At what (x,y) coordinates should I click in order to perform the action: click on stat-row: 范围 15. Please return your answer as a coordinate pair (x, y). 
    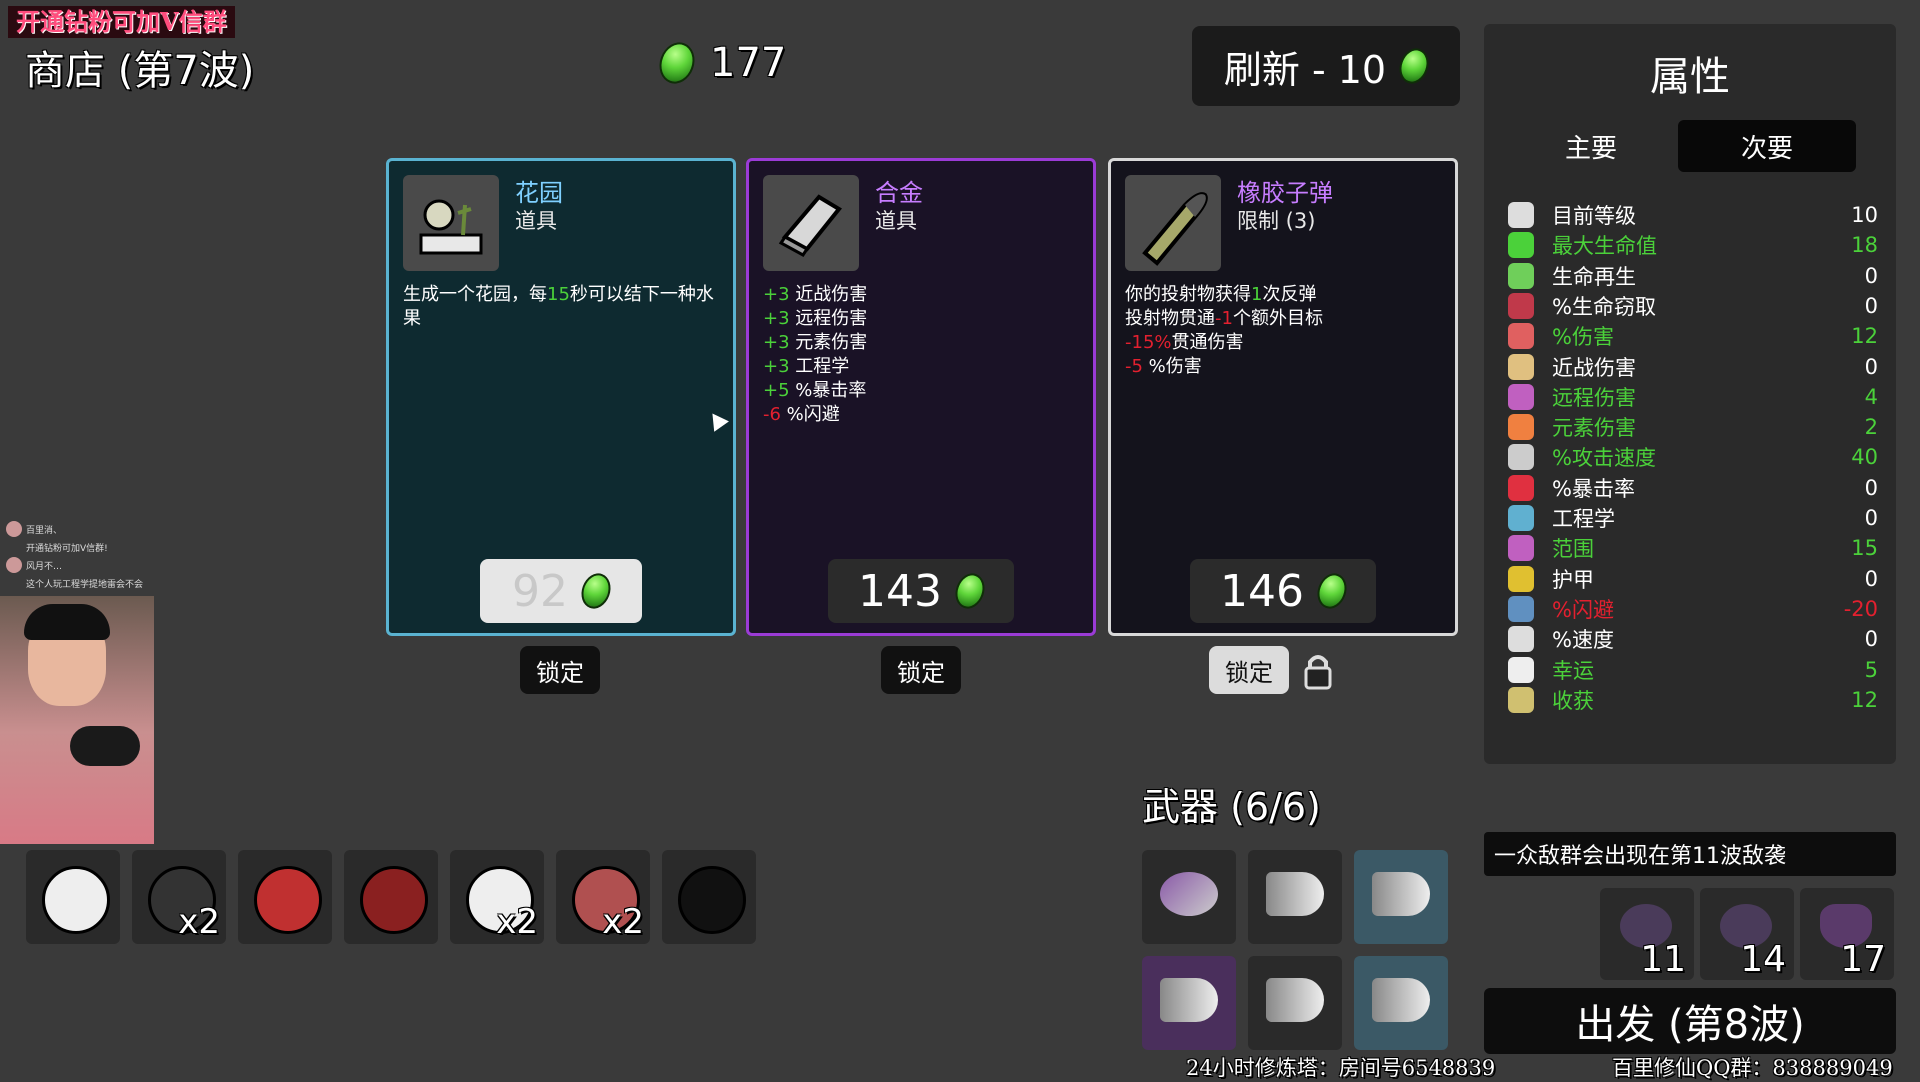
    Looking at the image, I should click on (1693, 548).